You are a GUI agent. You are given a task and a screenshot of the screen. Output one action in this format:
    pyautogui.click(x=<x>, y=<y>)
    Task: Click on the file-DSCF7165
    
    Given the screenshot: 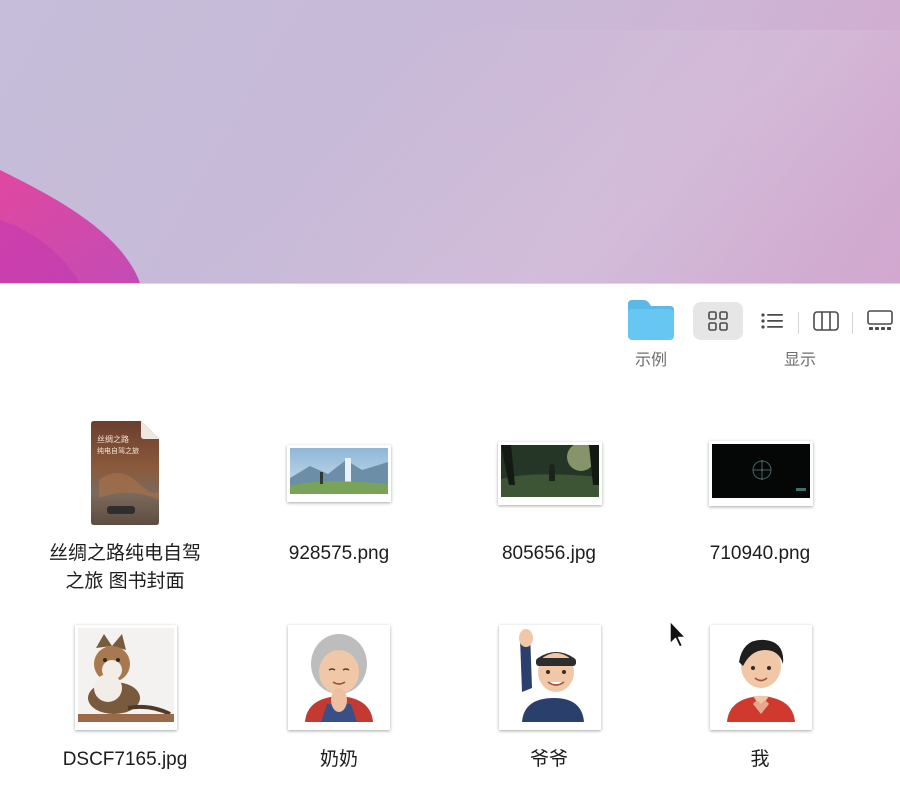 What is the action you would take?
    pyautogui.click(x=126, y=677)
    